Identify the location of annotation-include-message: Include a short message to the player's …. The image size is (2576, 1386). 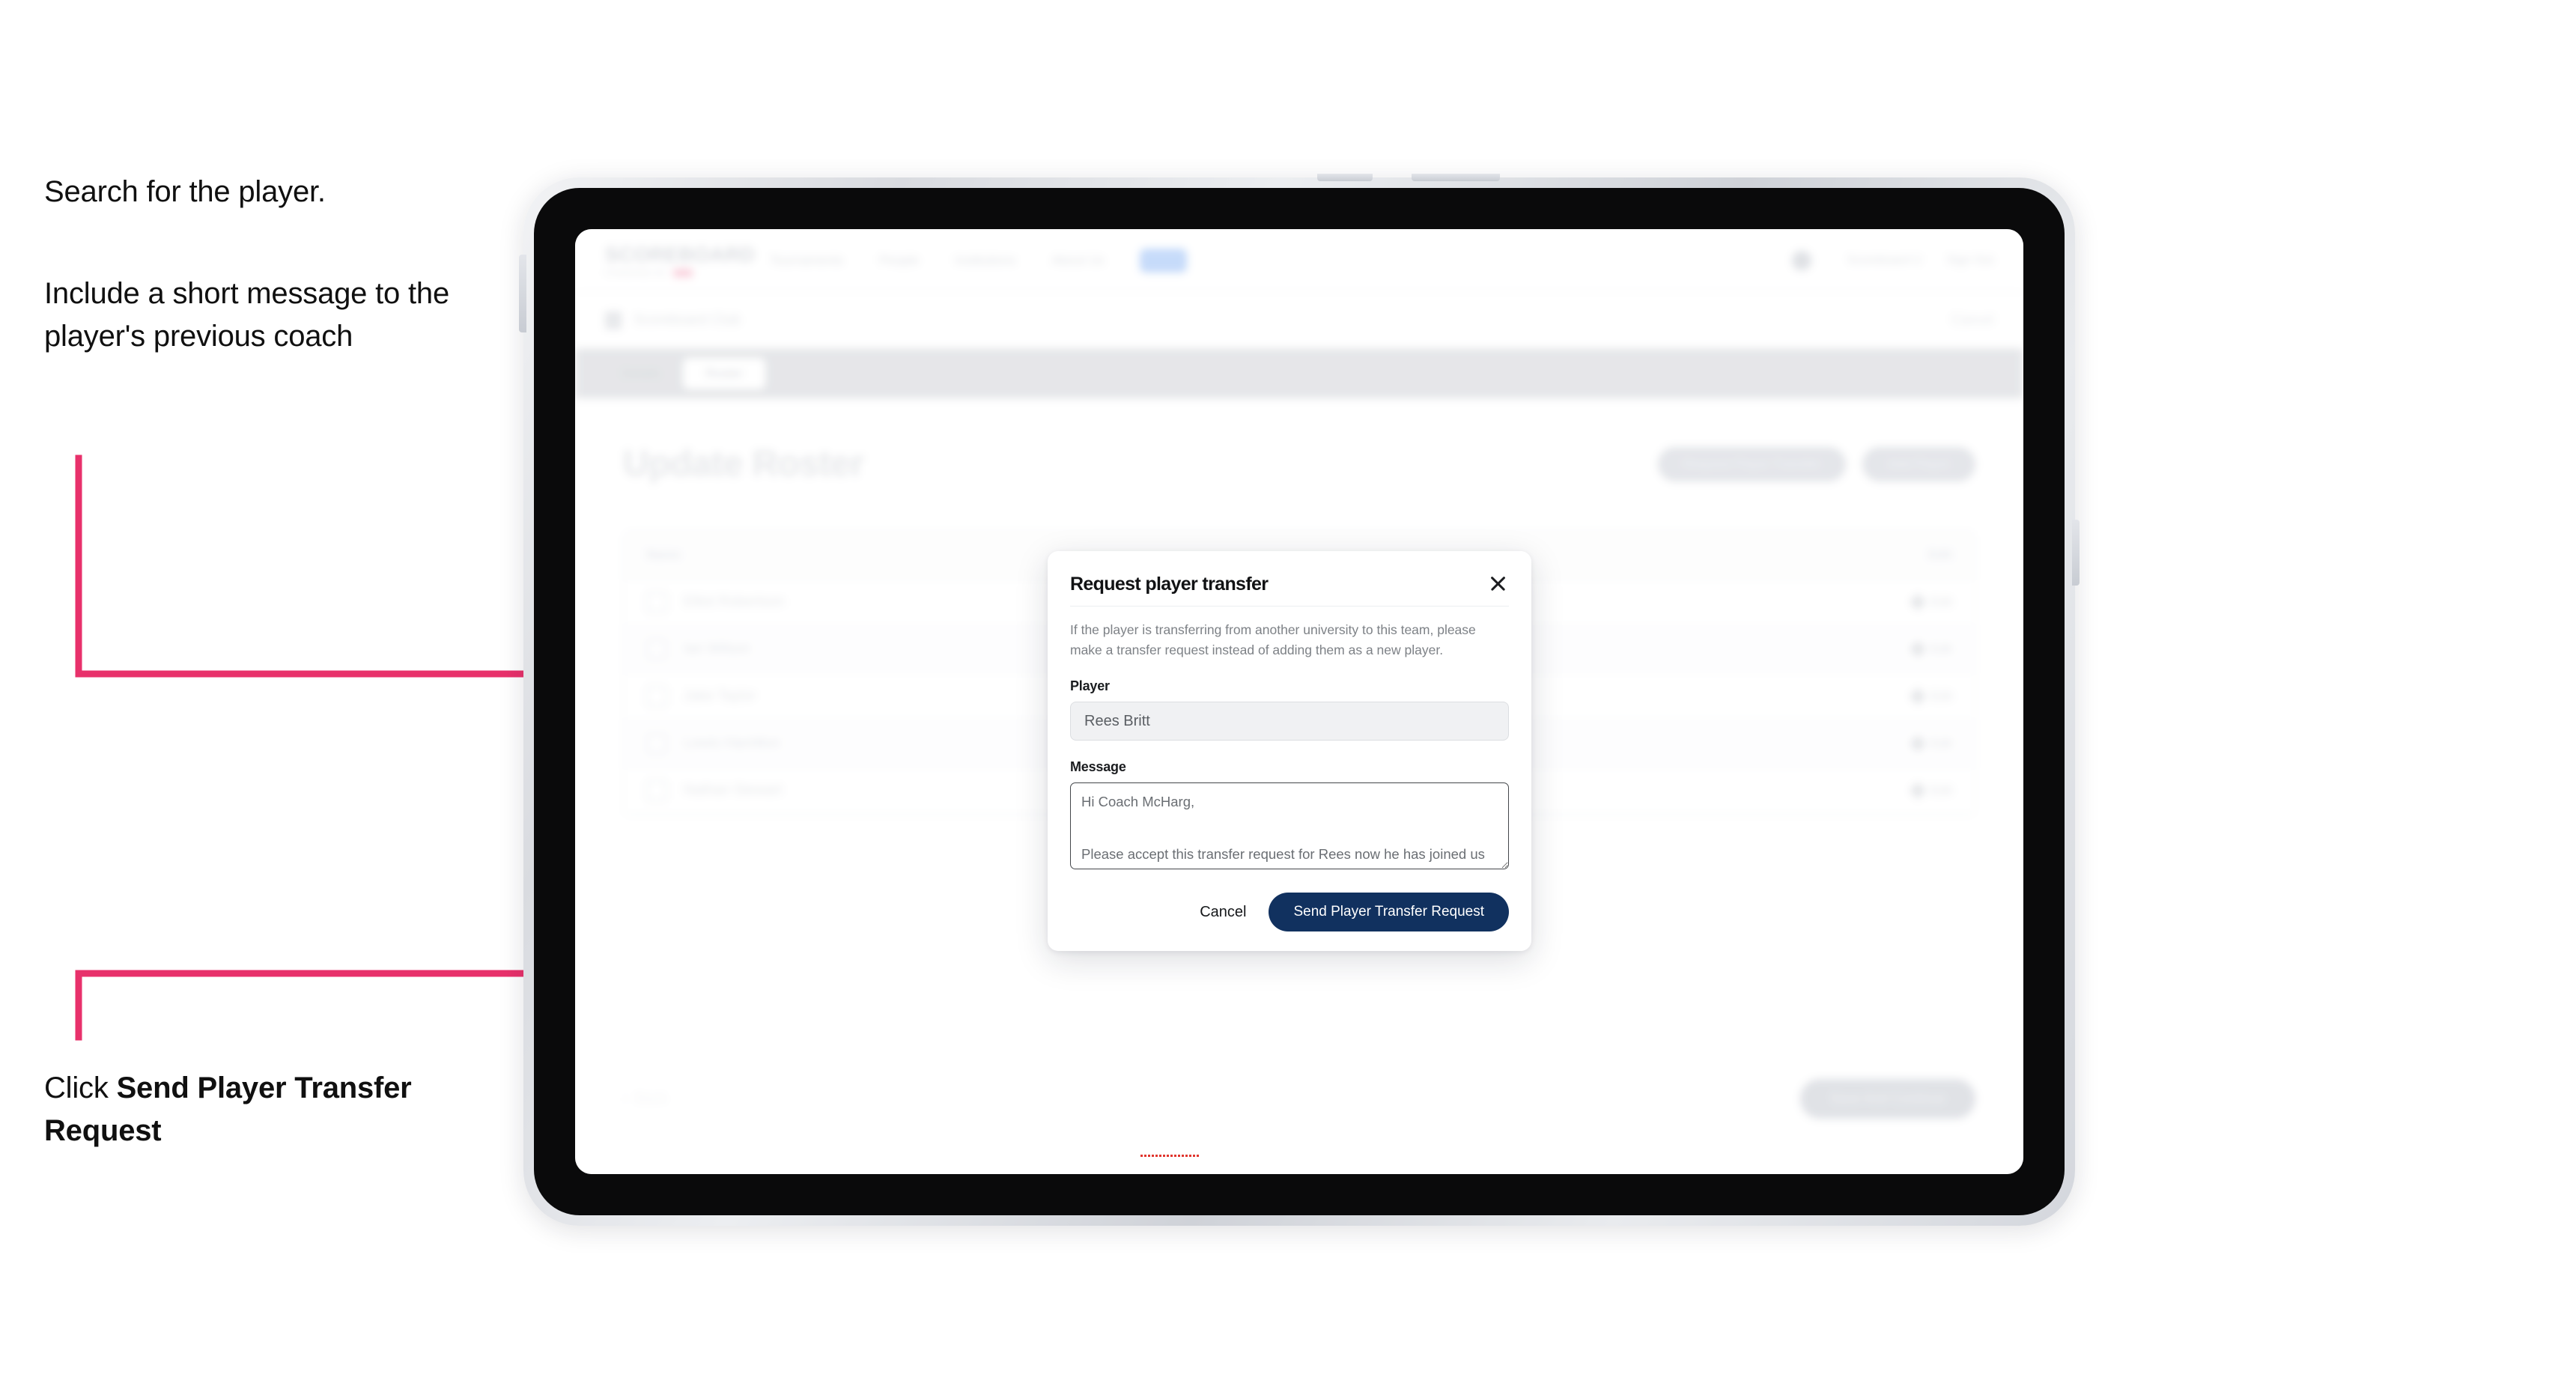
(254, 315).